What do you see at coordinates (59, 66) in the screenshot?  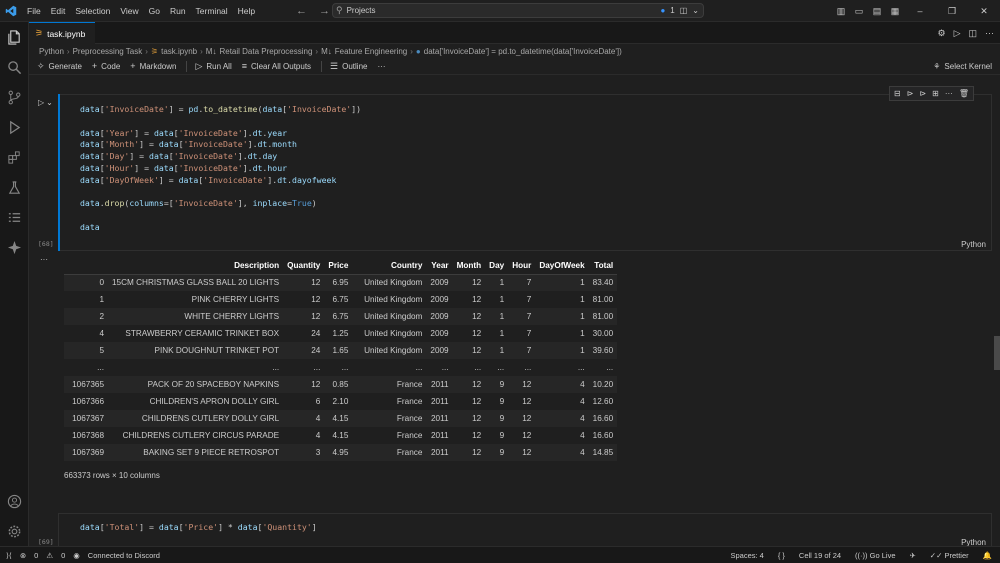 I see `generate-button: ✧ Generate` at bounding box center [59, 66].